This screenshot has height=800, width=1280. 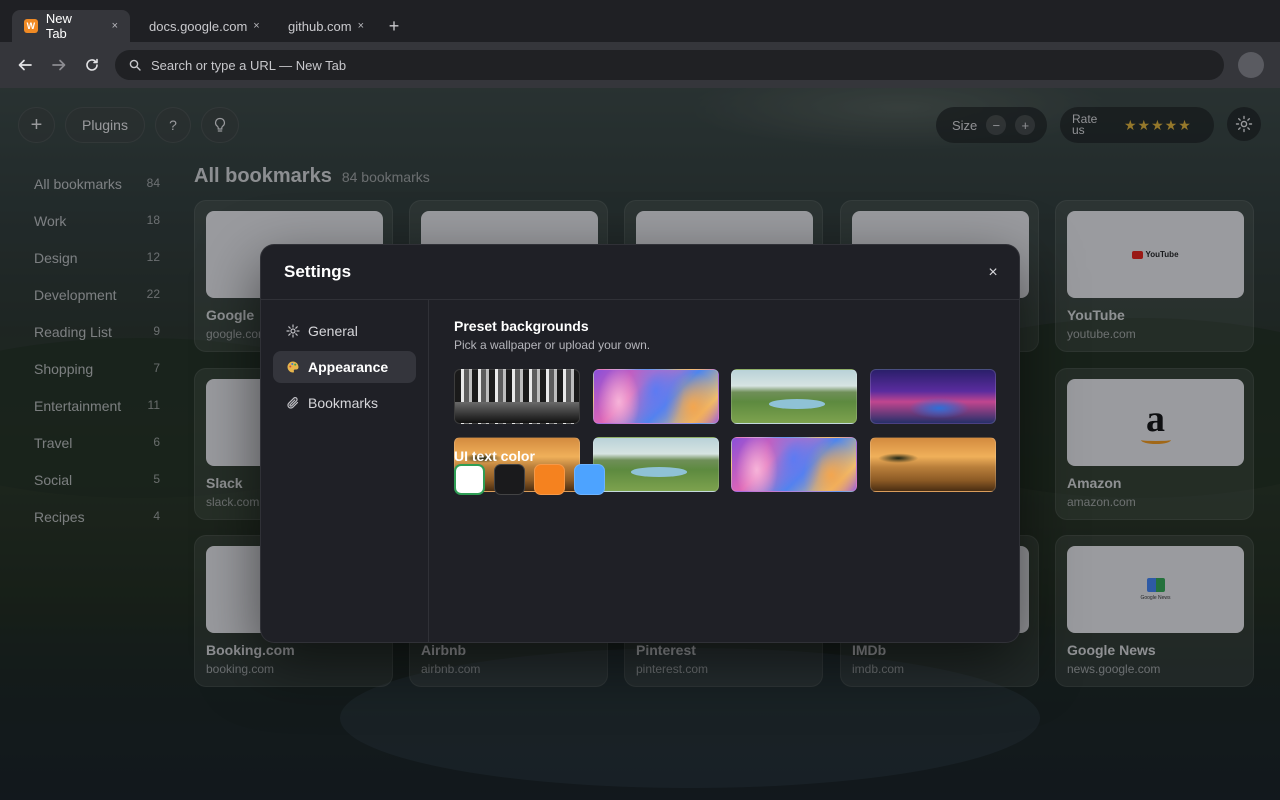 I want to click on text-color-swatch-blue, so click(x=589, y=479).